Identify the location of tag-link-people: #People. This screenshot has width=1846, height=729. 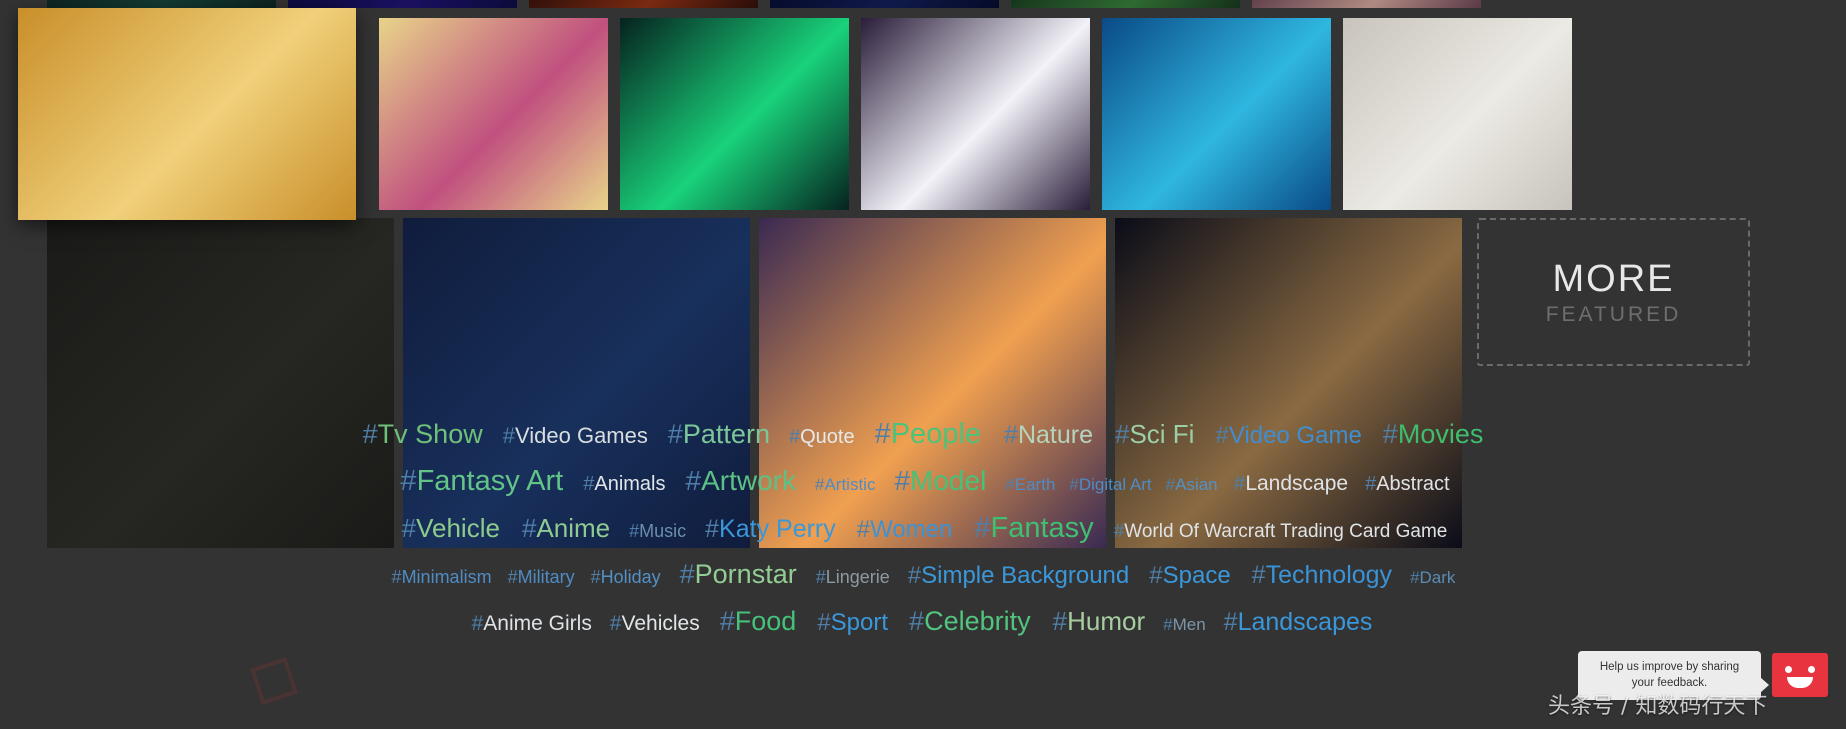
(928, 434).